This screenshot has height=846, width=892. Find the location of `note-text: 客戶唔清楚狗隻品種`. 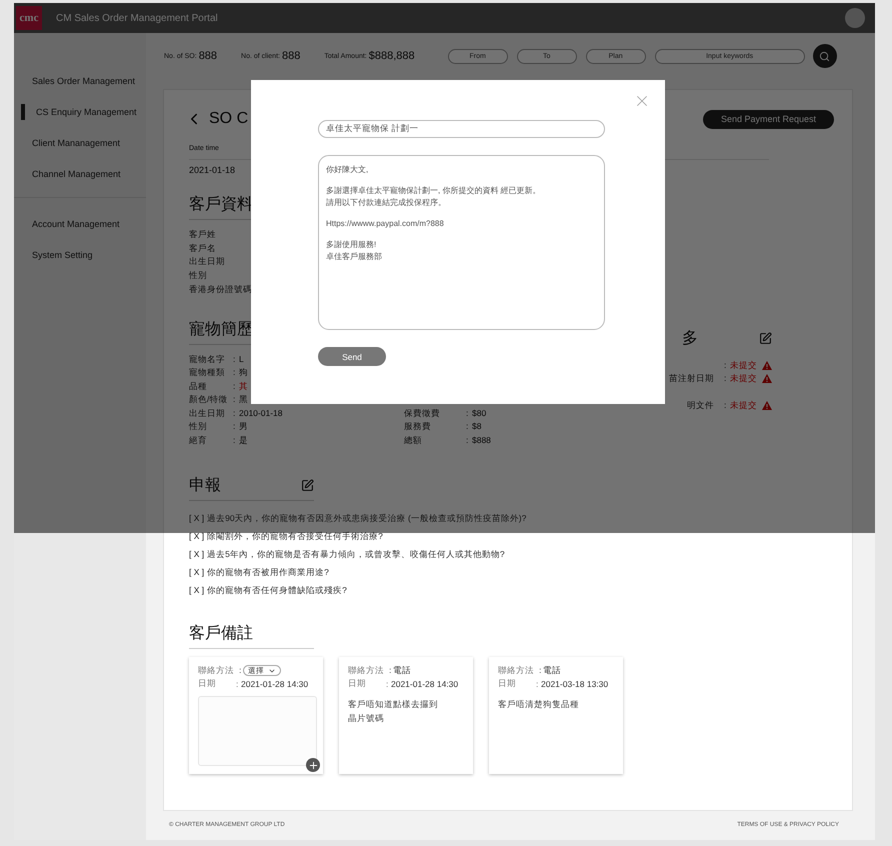

note-text: 客戶唔清楚狗隻品種 is located at coordinates (539, 705).